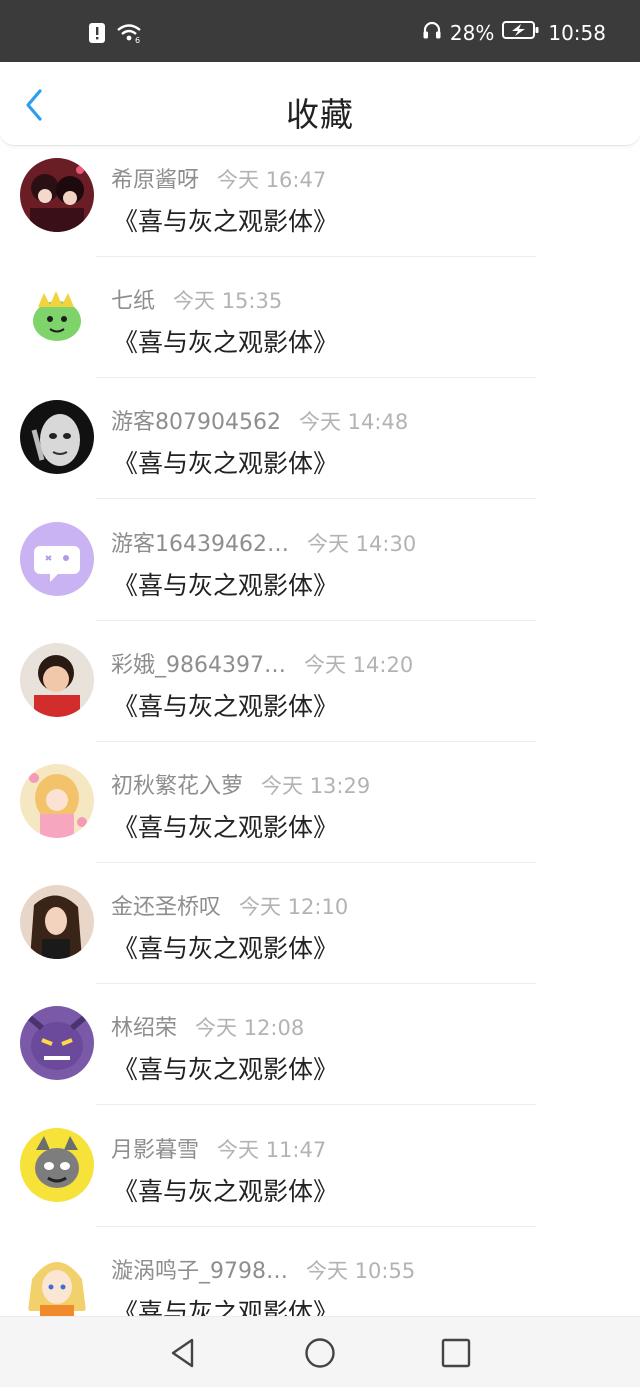 The height and width of the screenshot is (1387, 640). I want to click on back-triangle-icon, so click(182, 1353).